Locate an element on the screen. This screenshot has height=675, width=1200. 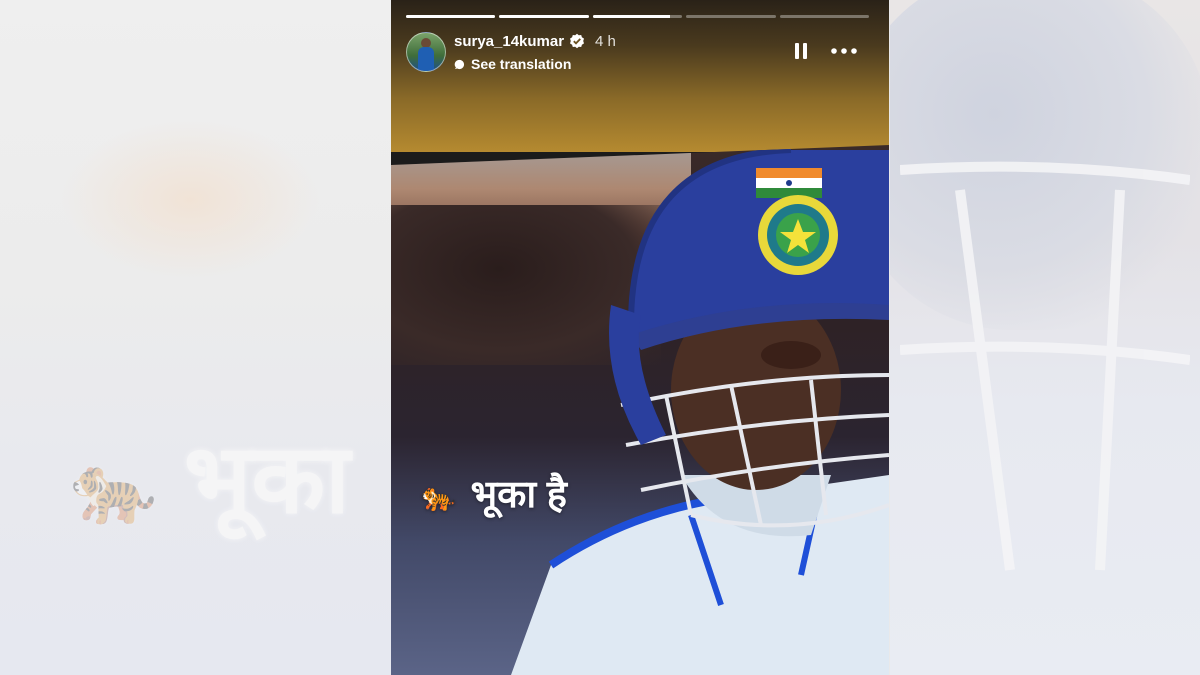
verified-badge-icon is located at coordinates (577, 41).